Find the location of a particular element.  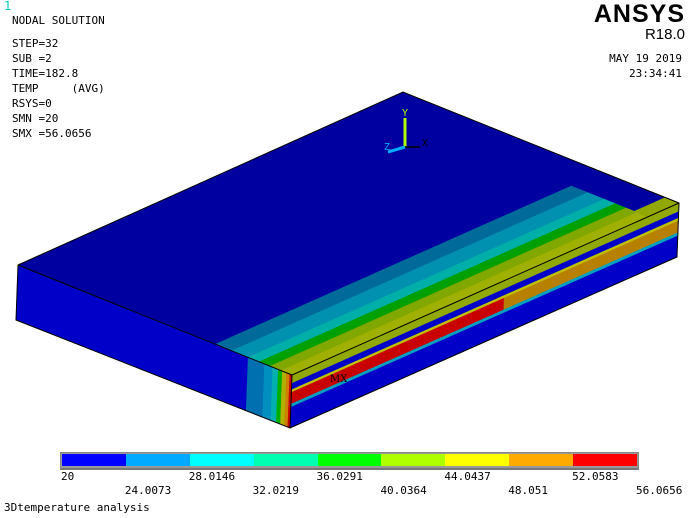

legend-label: 28.0146 is located at coordinates (212, 476).